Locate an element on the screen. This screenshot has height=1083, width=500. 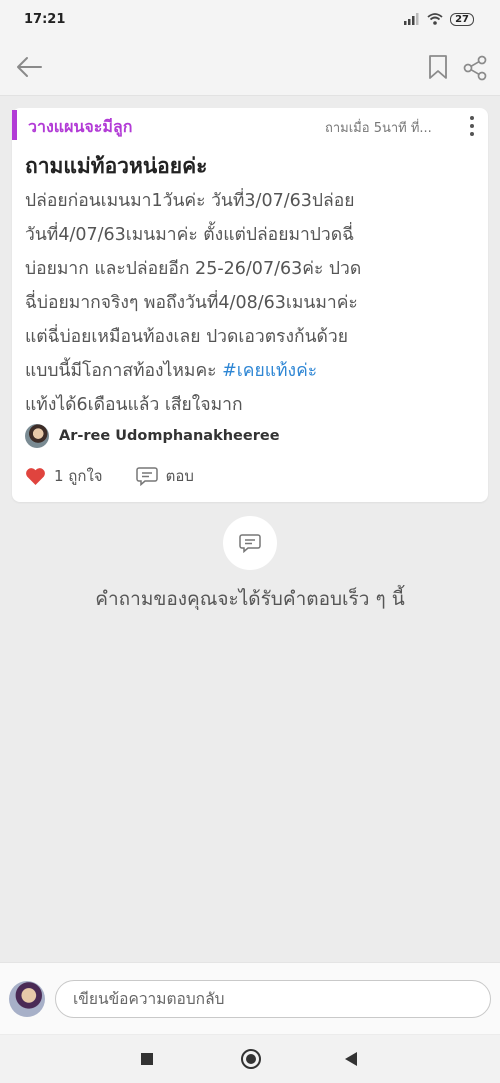
status-icons: 27 is located at coordinates (439, 19).